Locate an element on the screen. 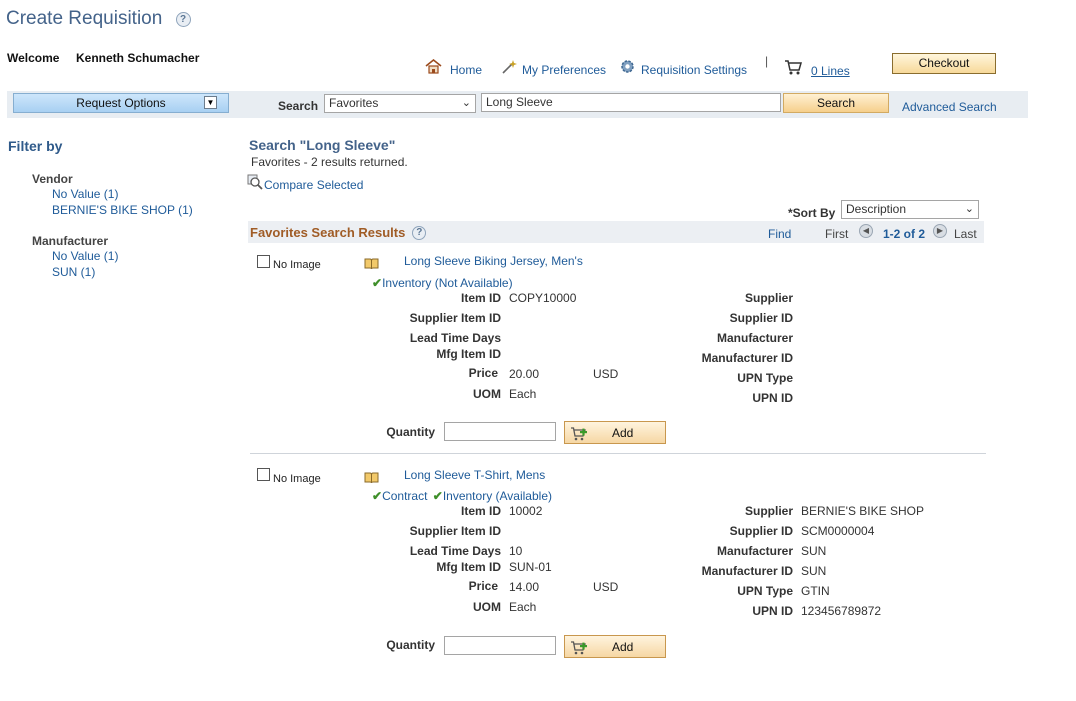 The height and width of the screenshot is (701, 1076). cart-link: 0 Lines is located at coordinates (817, 66).